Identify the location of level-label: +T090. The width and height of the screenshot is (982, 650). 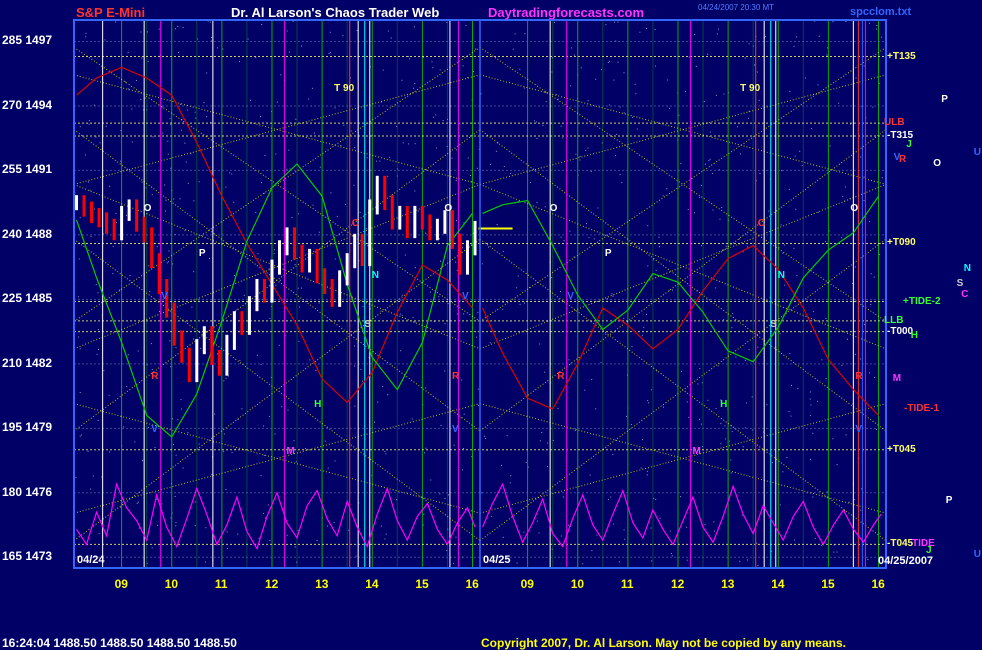
(901, 243).